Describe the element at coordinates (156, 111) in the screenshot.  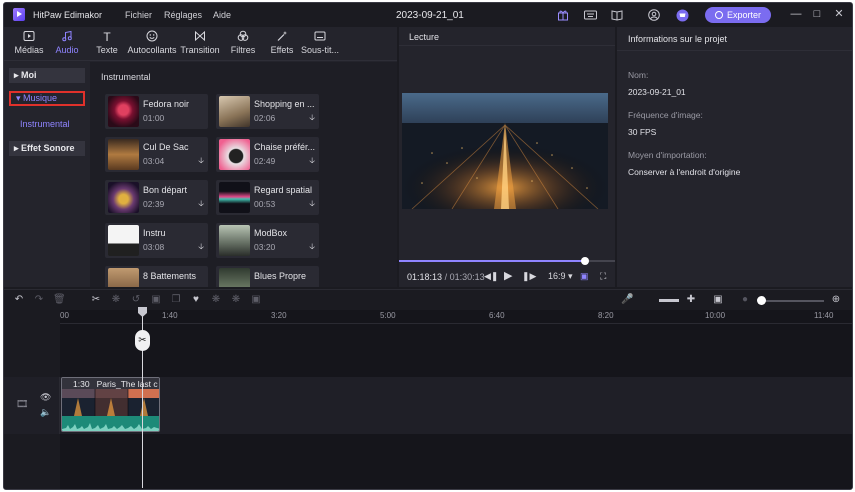
I see `track-card: Fedora noir 01:00` at that location.